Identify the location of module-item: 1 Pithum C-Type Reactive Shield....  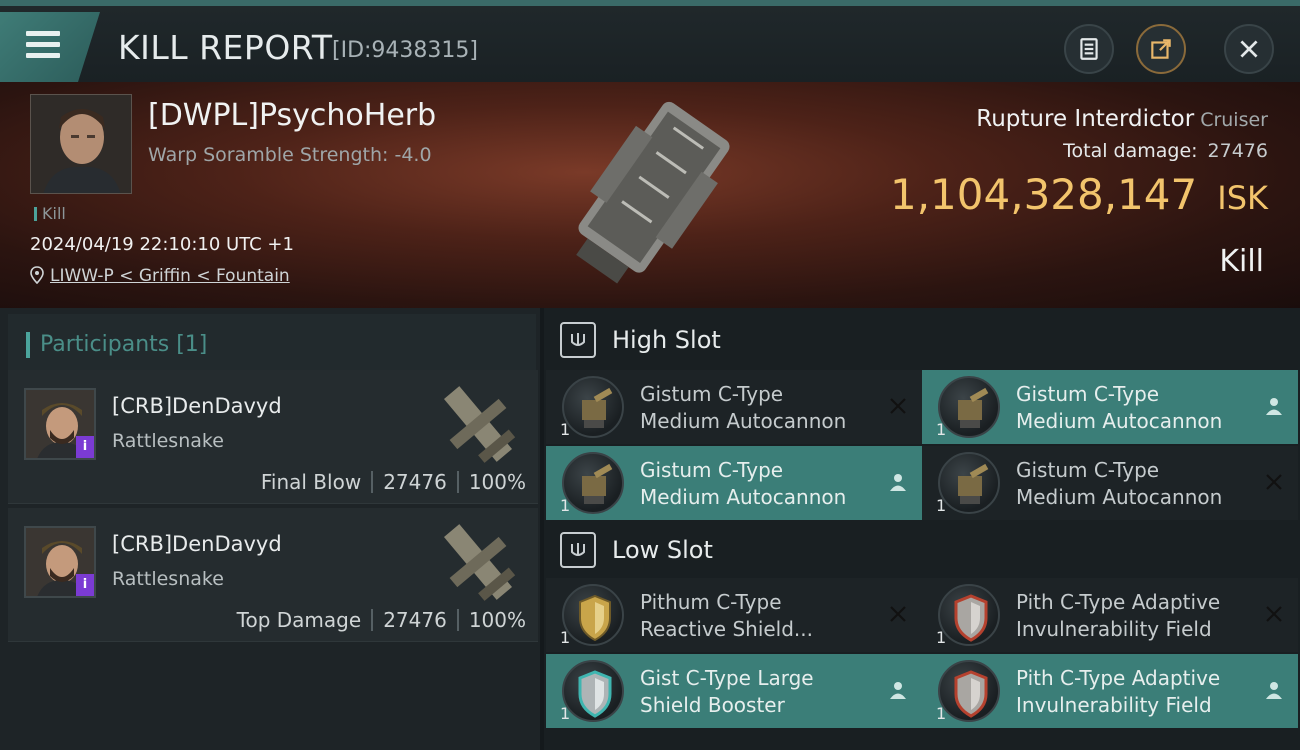
(734, 615).